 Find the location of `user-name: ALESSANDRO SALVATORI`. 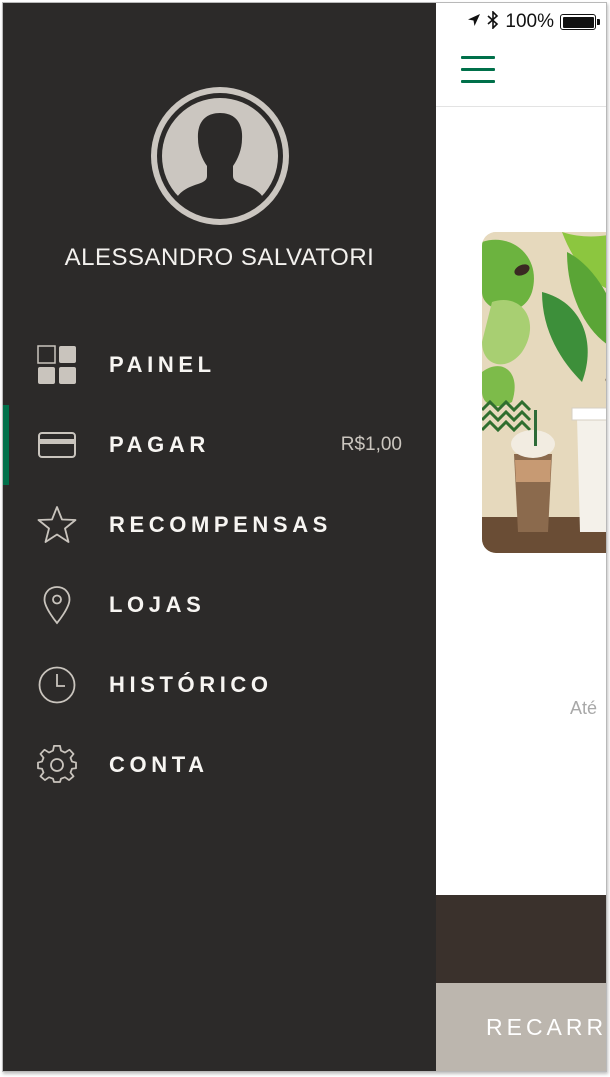

user-name: ALESSANDRO SALVATORI is located at coordinates (219, 257).